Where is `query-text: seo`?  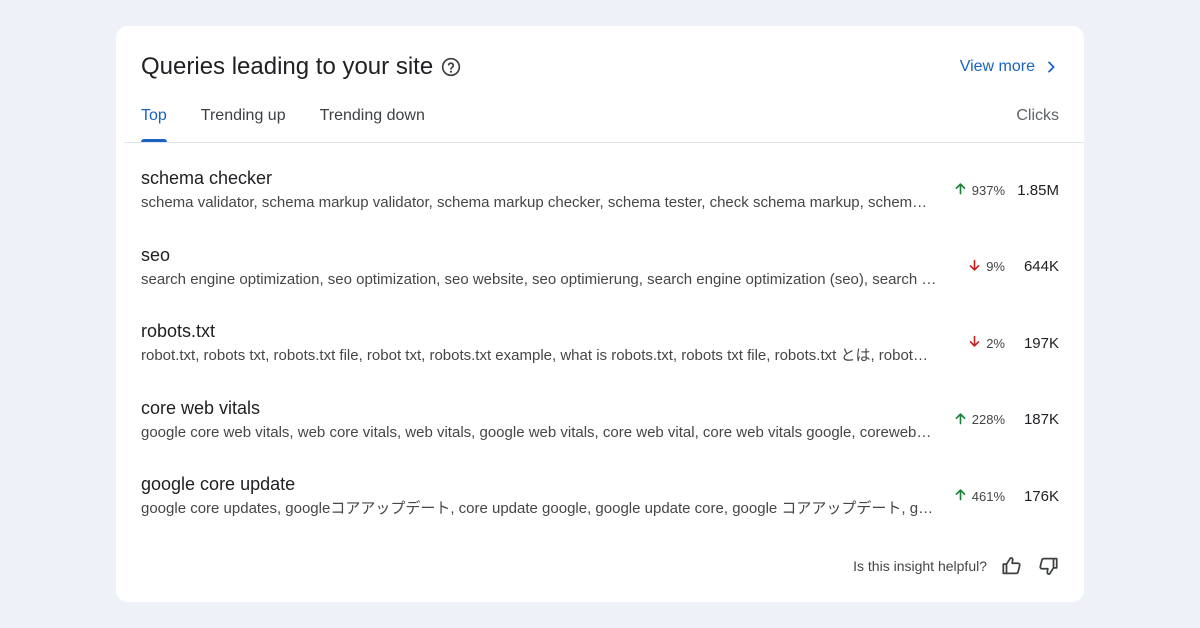 query-text: seo is located at coordinates (156, 254).